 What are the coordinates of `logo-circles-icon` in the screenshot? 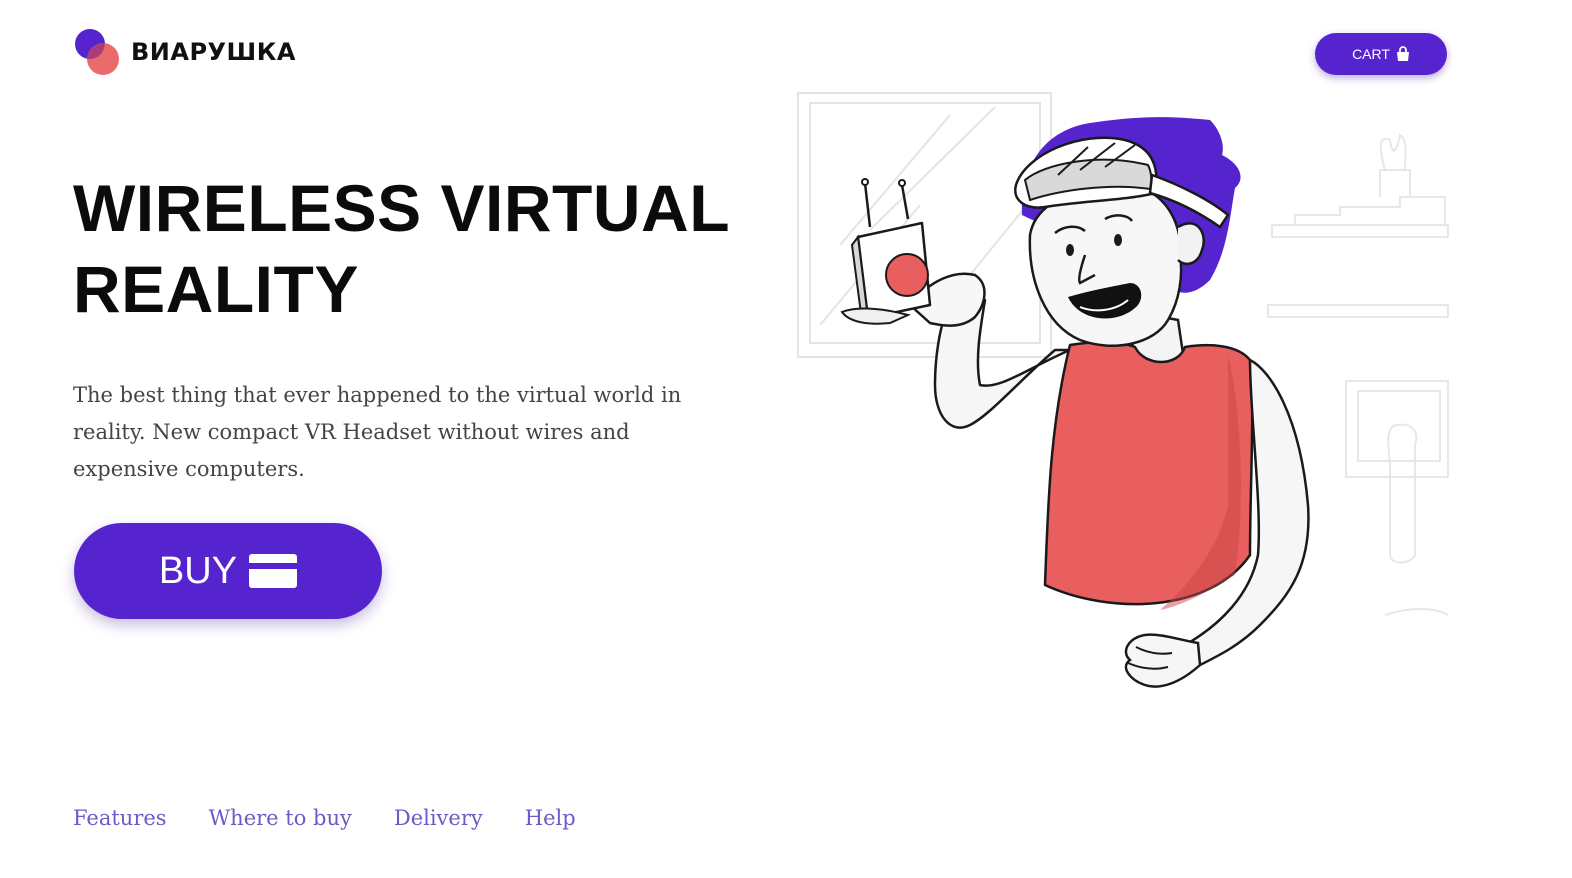 It's located at (97, 52).